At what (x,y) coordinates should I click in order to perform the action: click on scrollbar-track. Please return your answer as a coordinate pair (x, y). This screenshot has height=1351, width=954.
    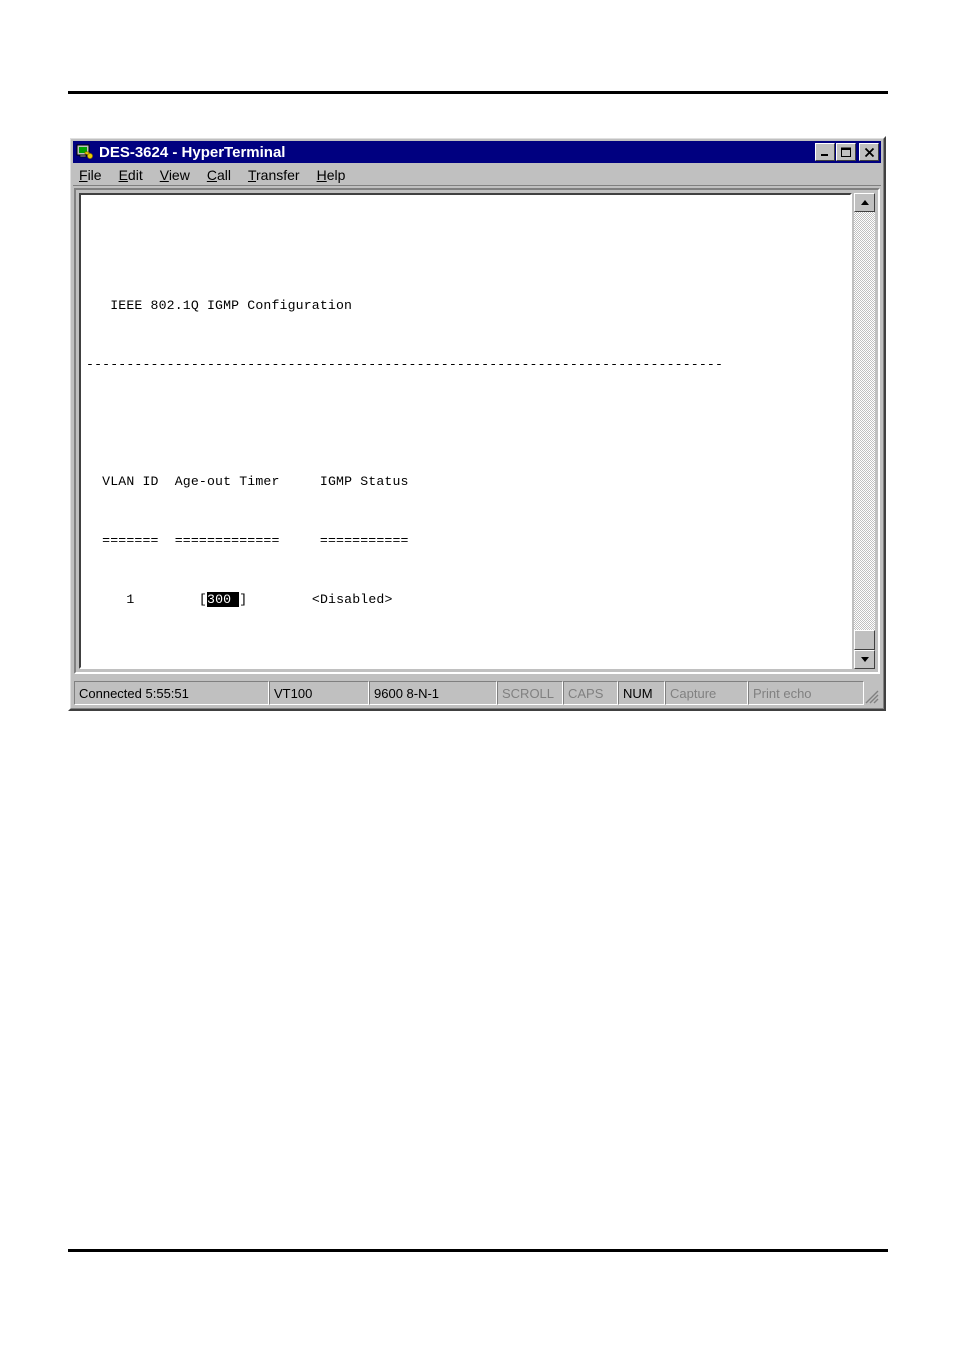
    Looking at the image, I should click on (864, 431).